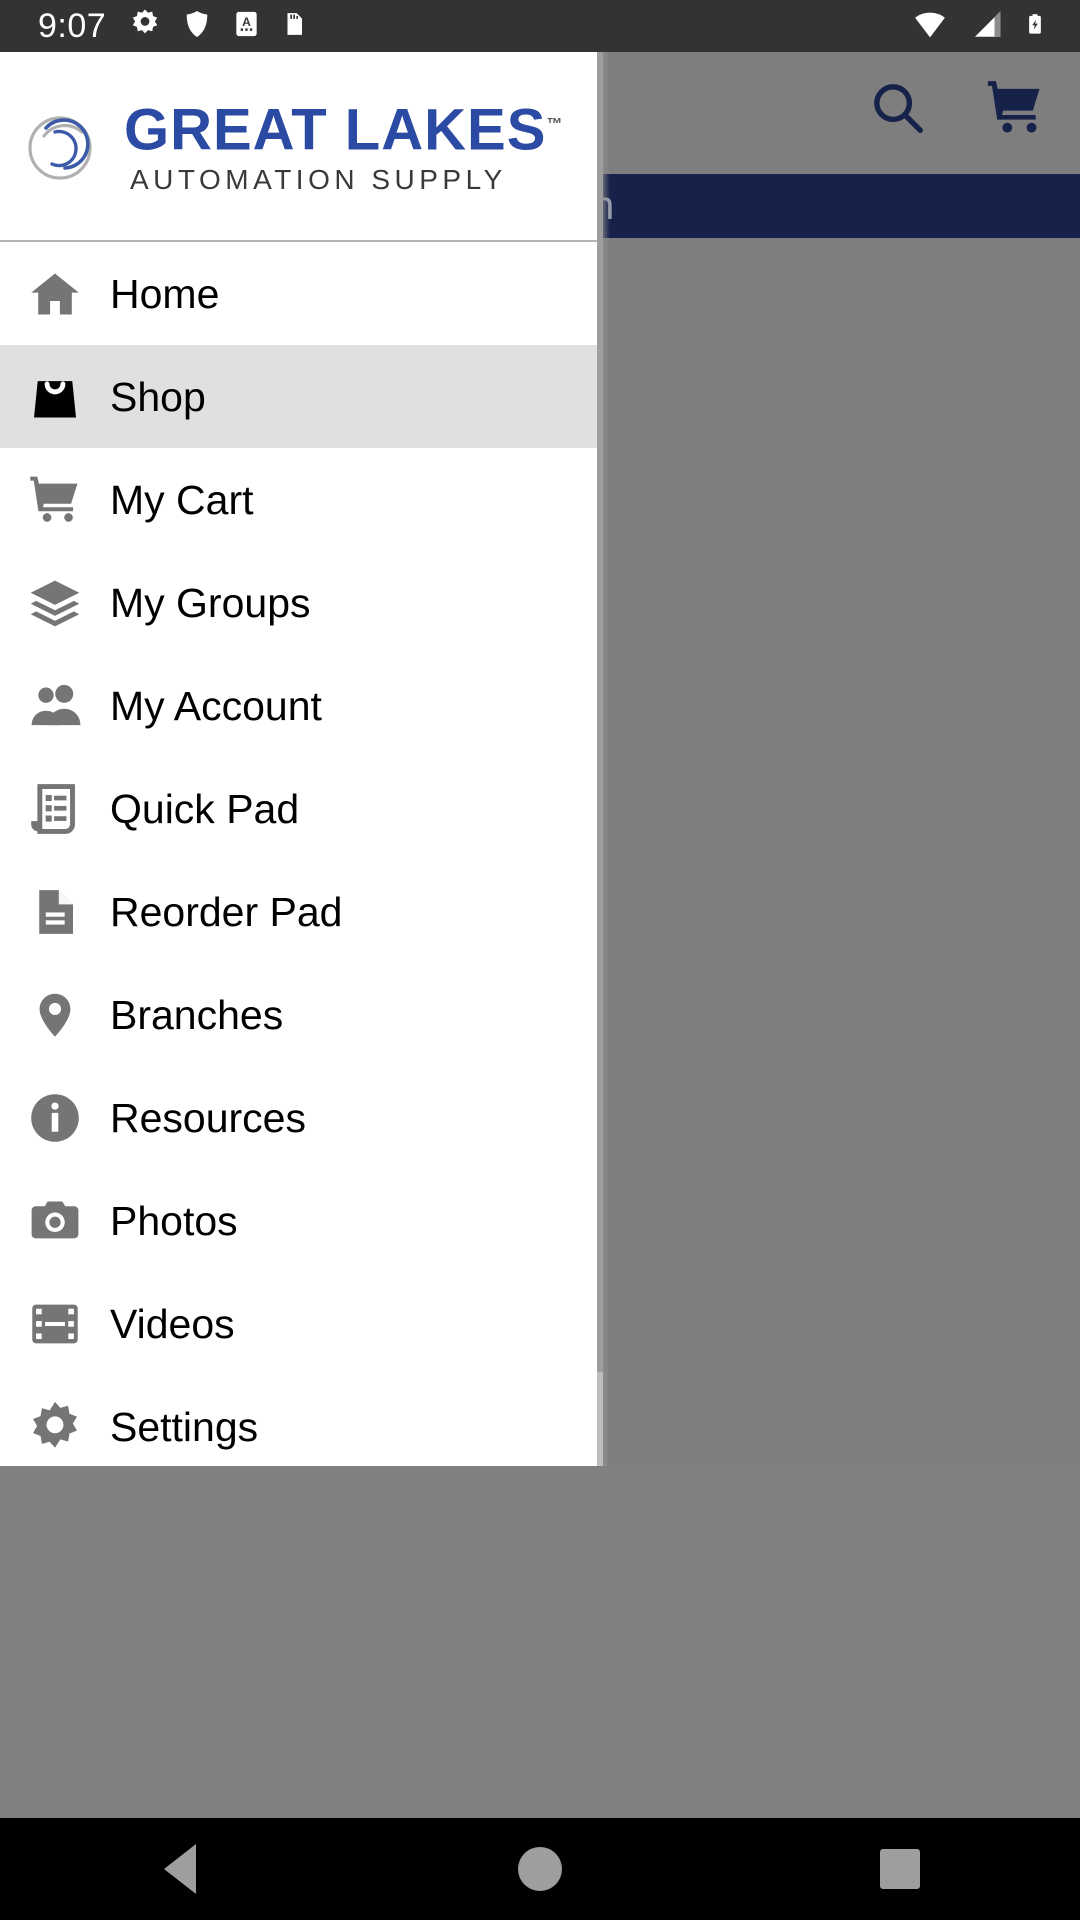 This screenshot has height=1920, width=1080. What do you see at coordinates (930, 26) in the screenshot?
I see `wifi-icon` at bounding box center [930, 26].